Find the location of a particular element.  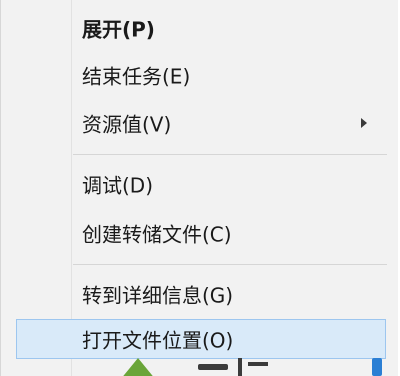

menu-item-debug-label: 调试(D) is located at coordinates (118, 185).